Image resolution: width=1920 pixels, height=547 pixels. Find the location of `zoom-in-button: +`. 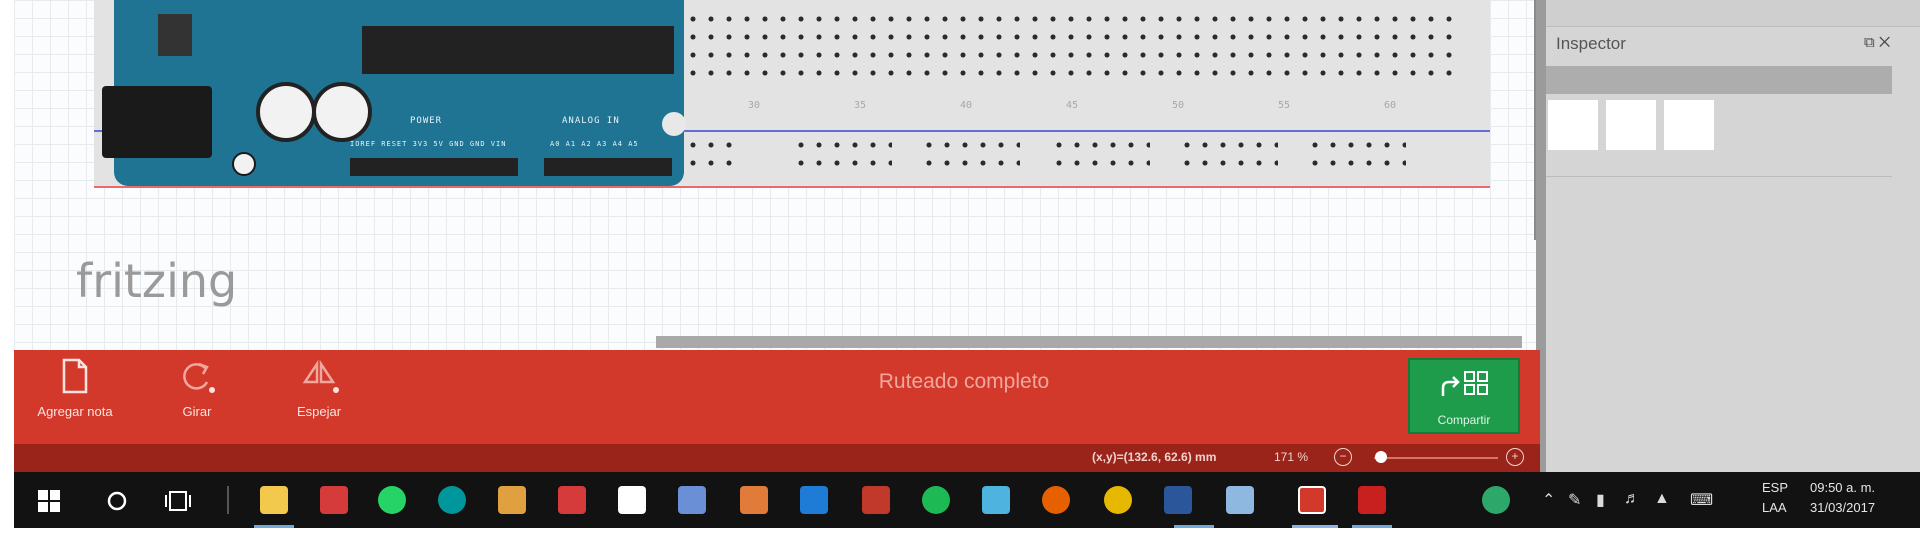

zoom-in-button: + is located at coordinates (1515, 457).